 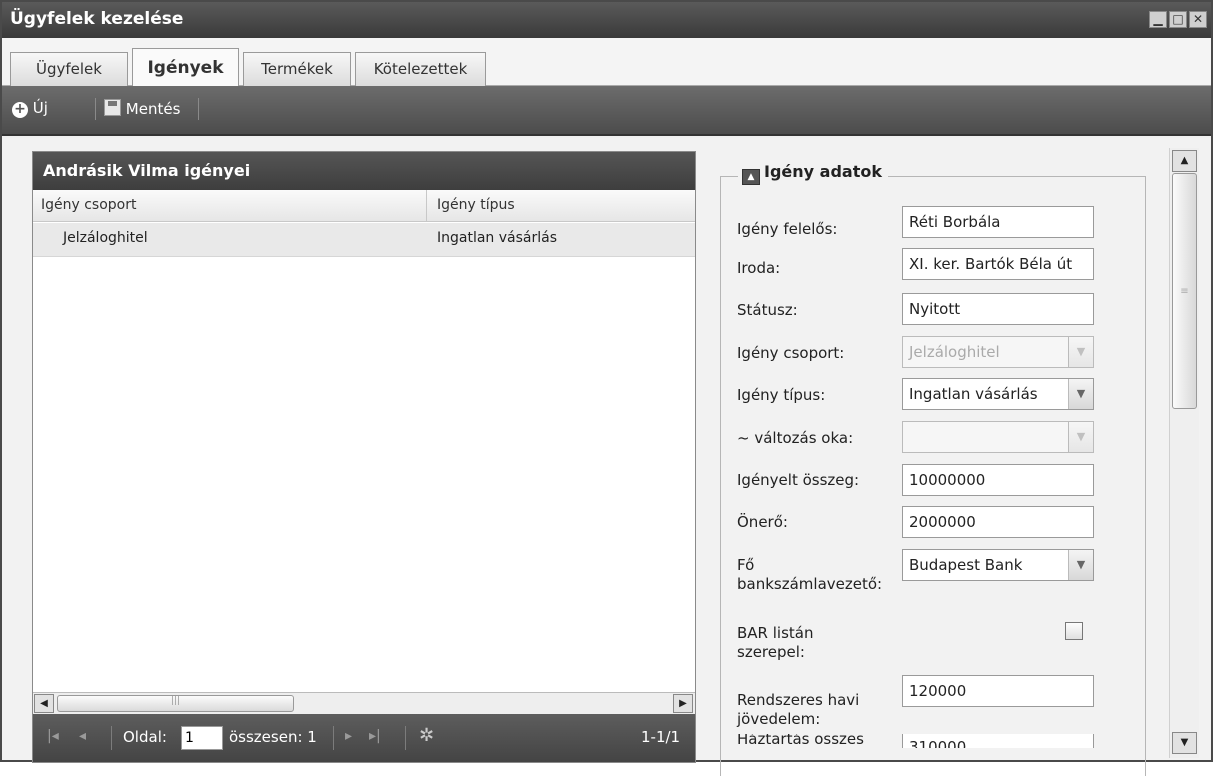 I want to click on refresh-icon: ✲, so click(x=426, y=735).